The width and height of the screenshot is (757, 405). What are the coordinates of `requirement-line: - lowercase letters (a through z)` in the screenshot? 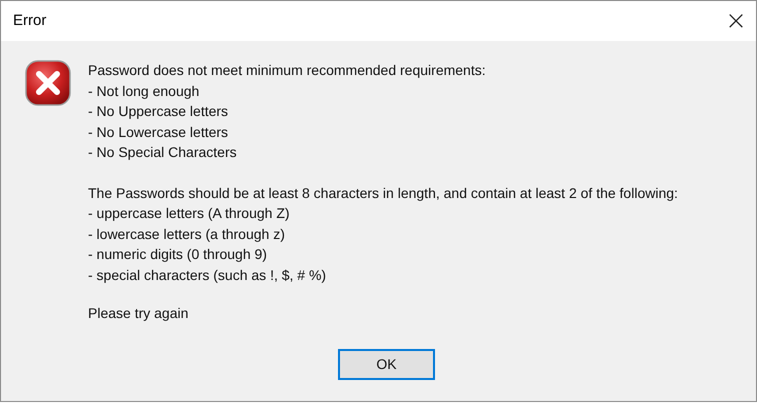 It's located at (187, 234).